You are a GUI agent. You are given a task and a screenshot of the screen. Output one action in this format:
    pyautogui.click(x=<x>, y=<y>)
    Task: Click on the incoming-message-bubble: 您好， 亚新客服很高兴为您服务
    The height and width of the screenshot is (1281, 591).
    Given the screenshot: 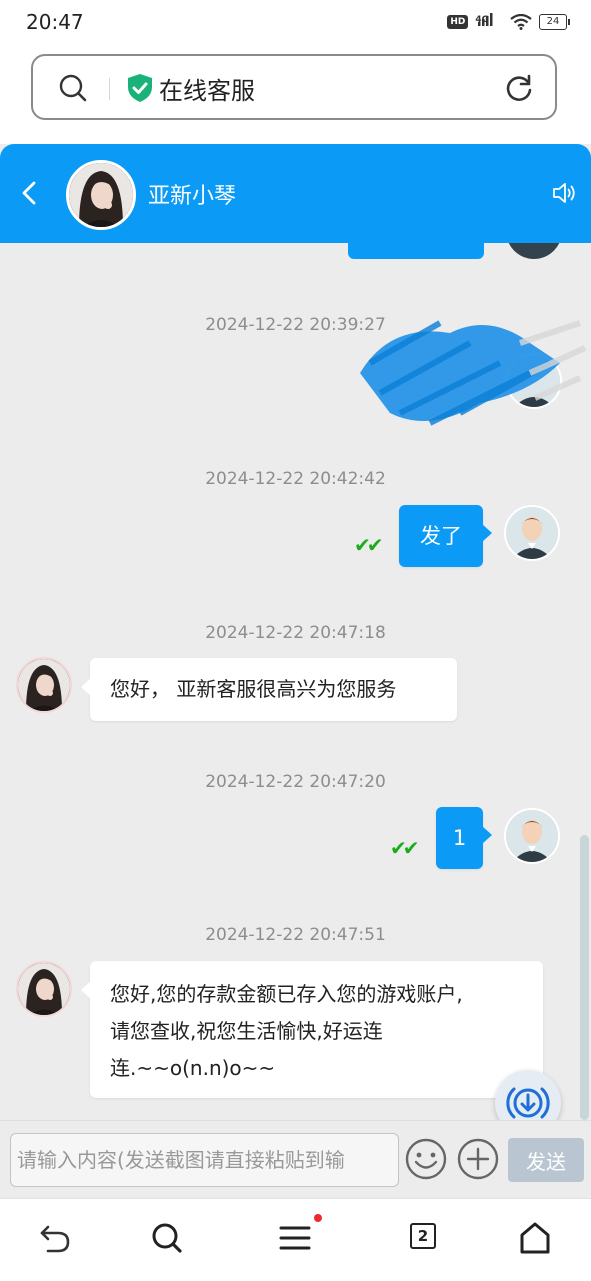 What is the action you would take?
    pyautogui.click(x=269, y=689)
    